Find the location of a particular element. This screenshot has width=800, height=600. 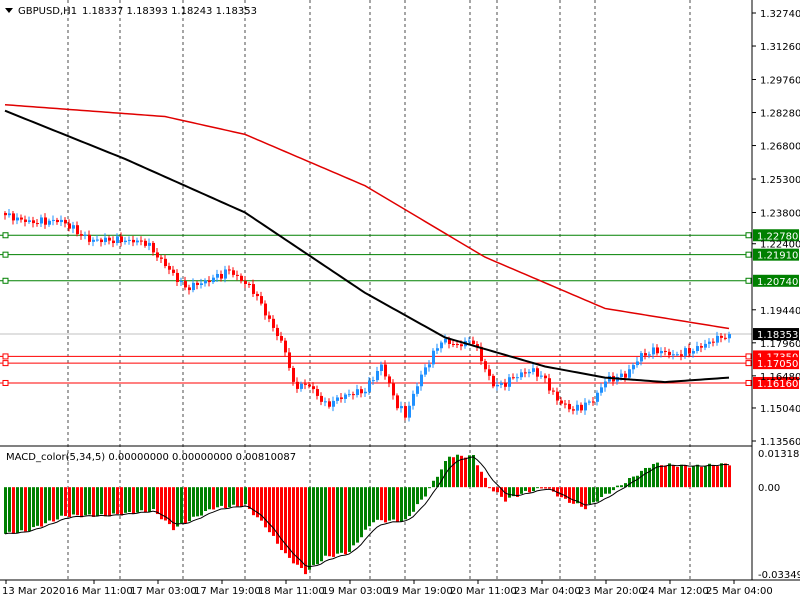

price-tick-label: 1.19440 is located at coordinates (780, 311).